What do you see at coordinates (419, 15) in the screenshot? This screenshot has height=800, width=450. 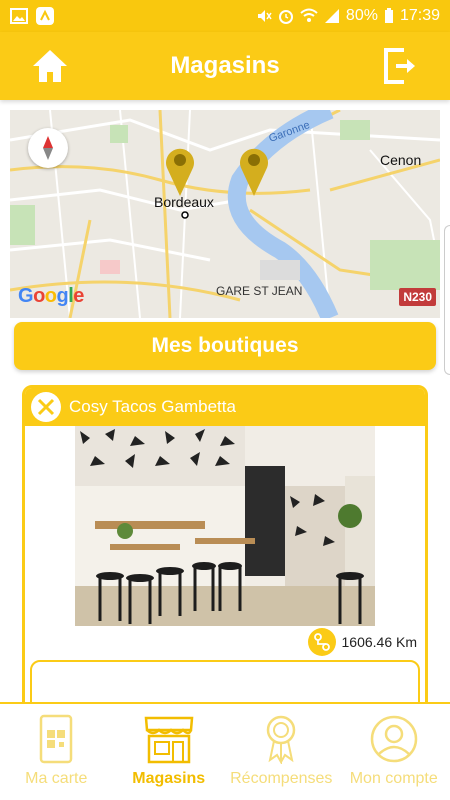 I see `clock: 17:39` at bounding box center [419, 15].